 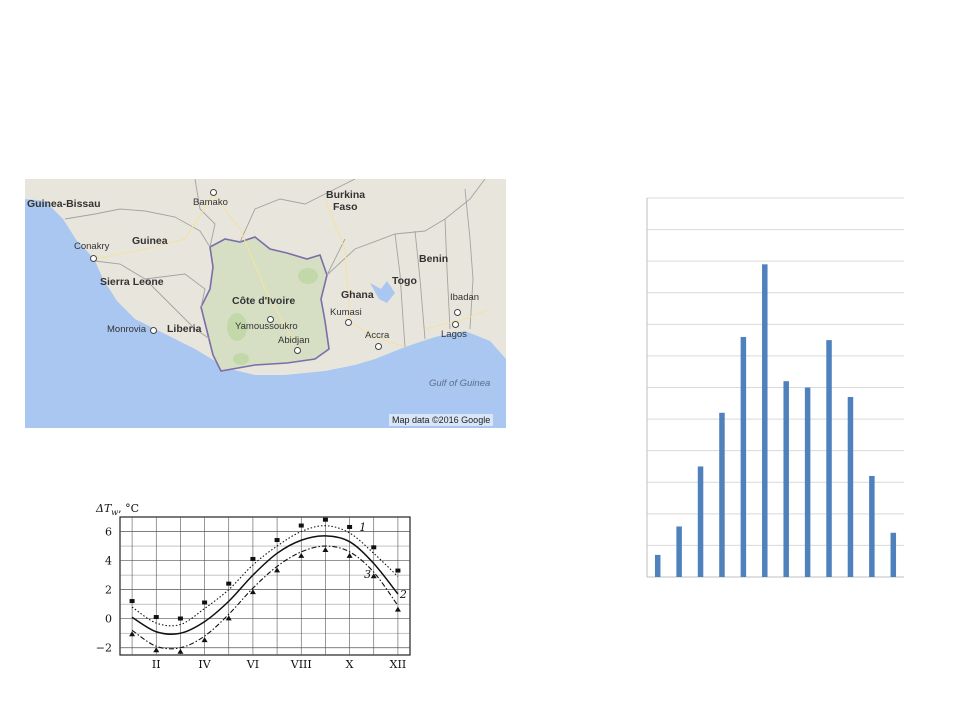 I want to click on chart-ylabel-symbol: ΔT, so click(x=104, y=508).